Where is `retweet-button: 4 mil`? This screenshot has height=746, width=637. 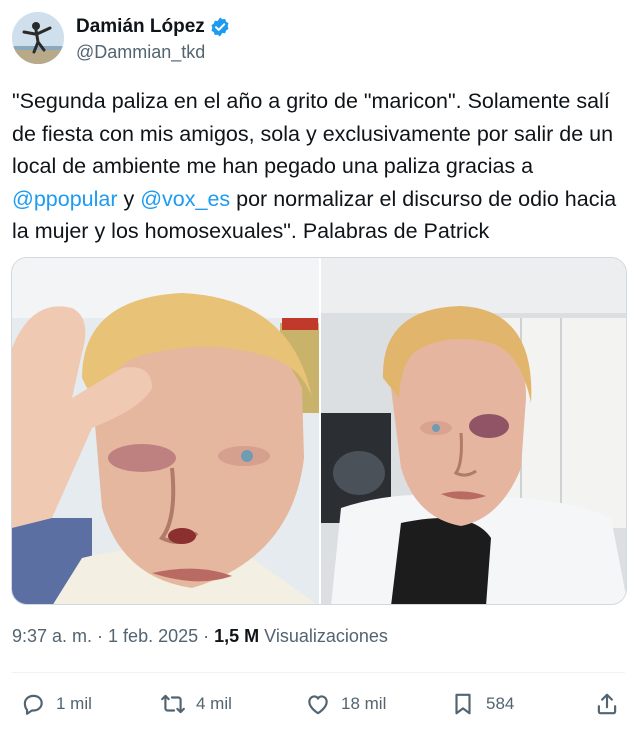 retweet-button: 4 mil is located at coordinates (196, 704).